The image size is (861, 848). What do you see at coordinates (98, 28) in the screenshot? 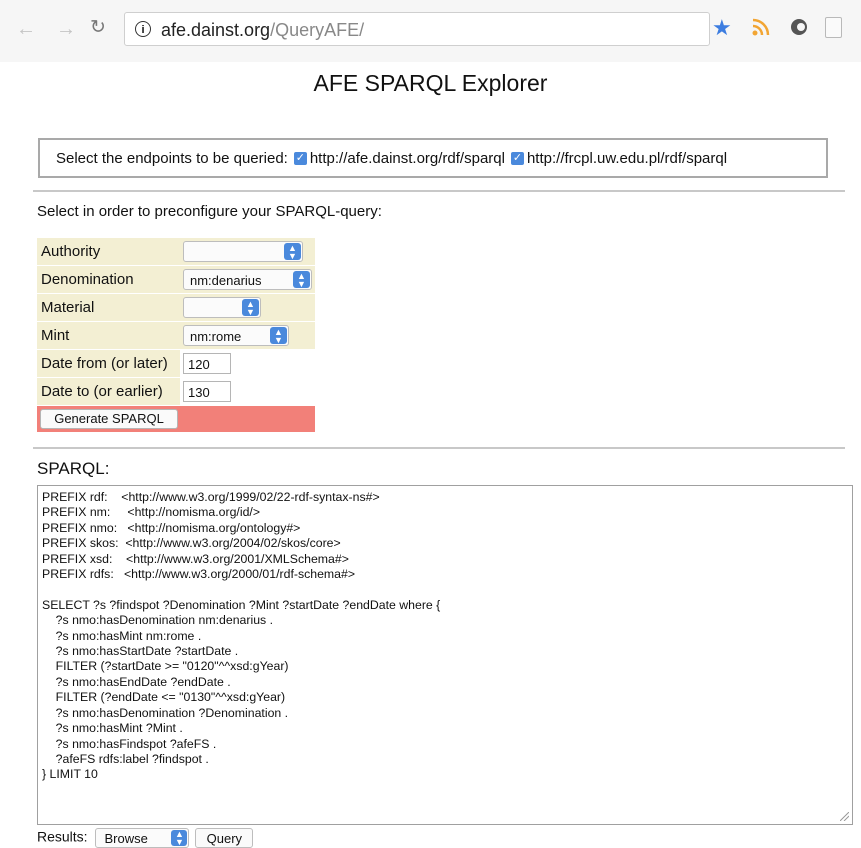
I see `reload-icon: ↻` at bounding box center [98, 28].